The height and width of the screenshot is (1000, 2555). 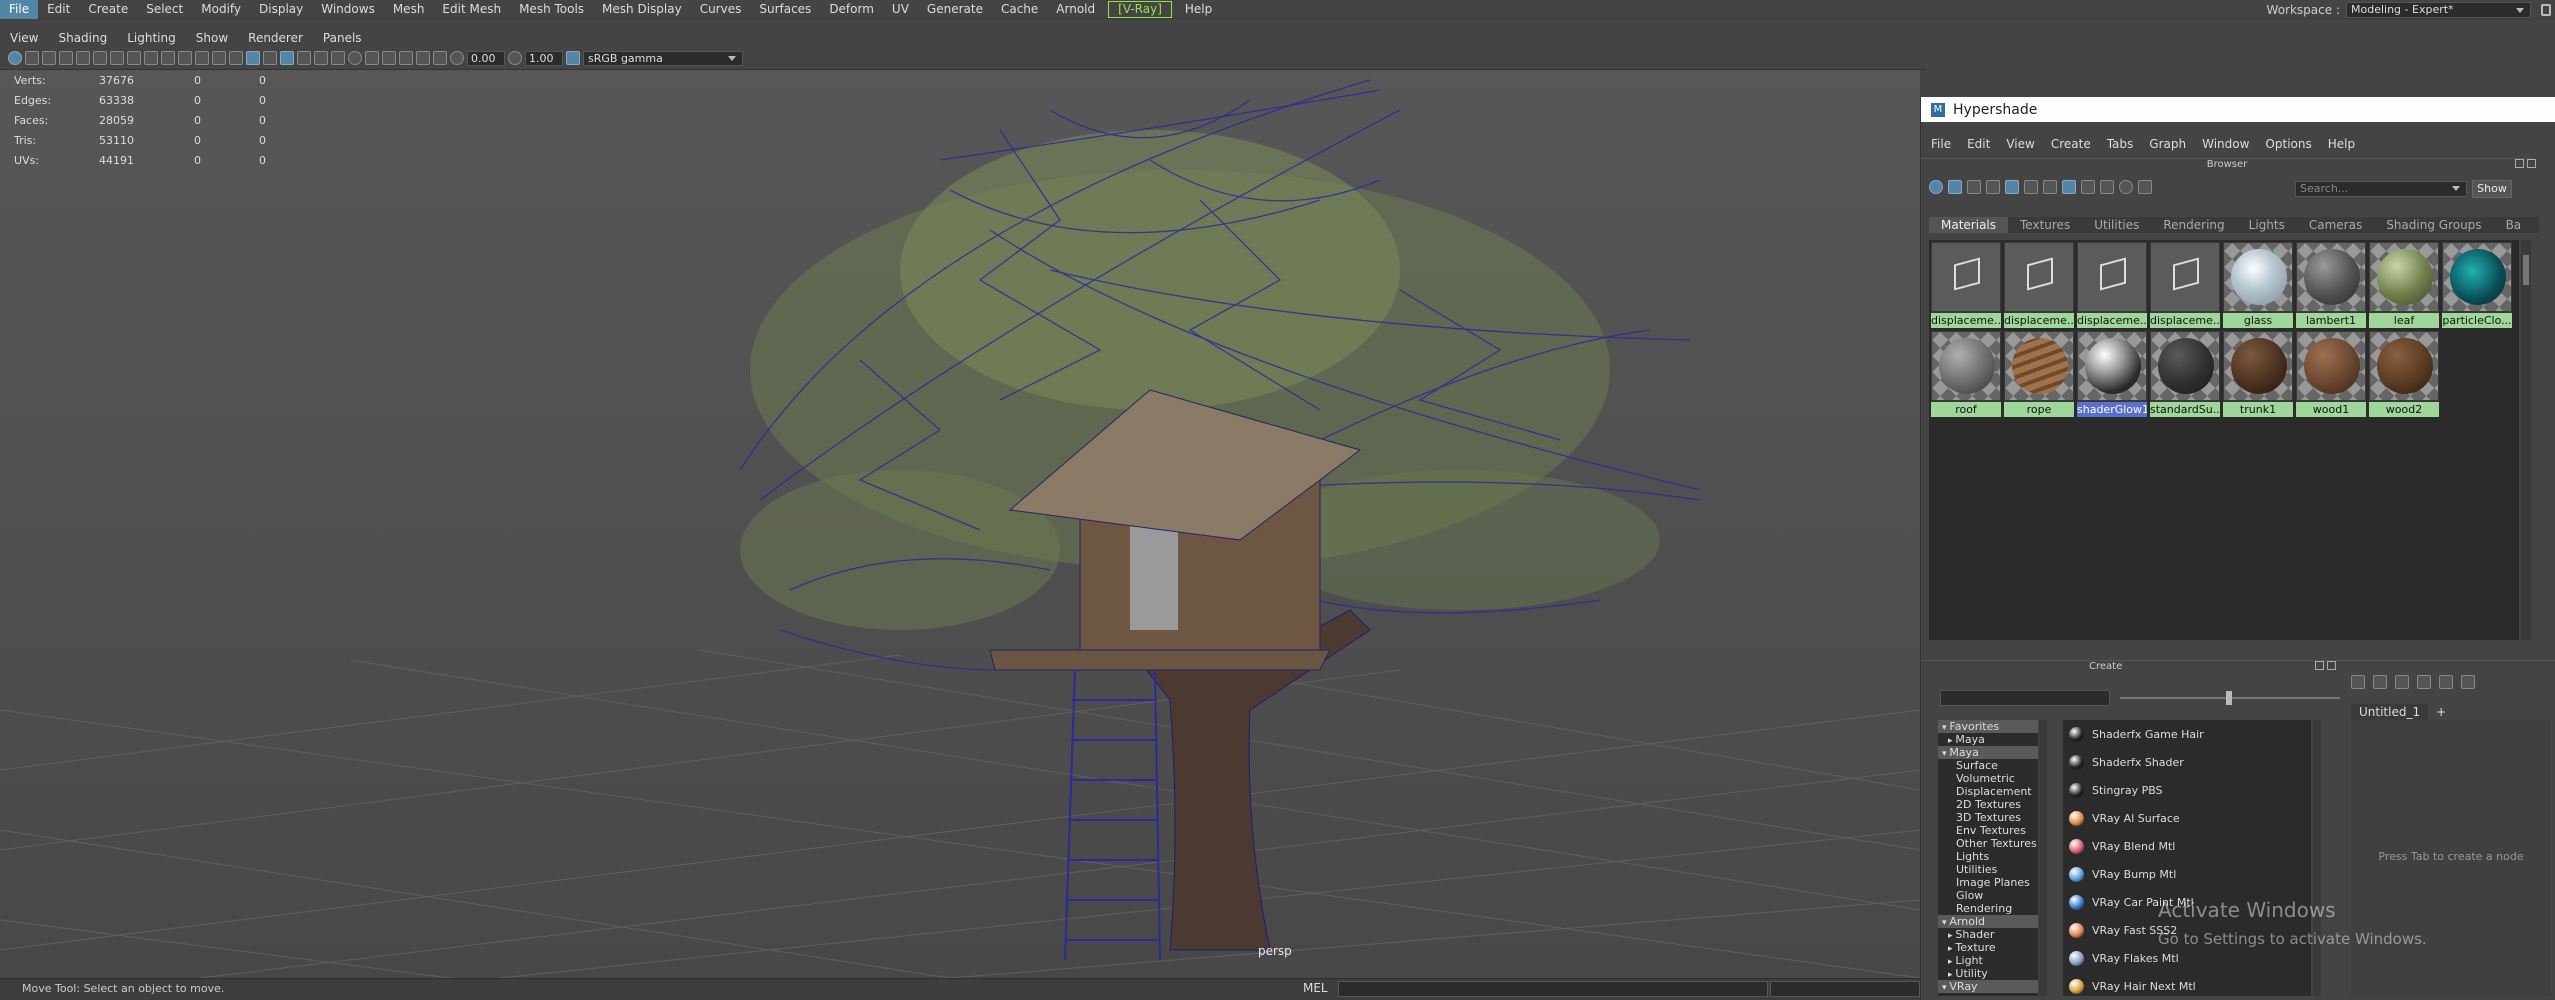 I want to click on add-tab-button: +, so click(x=2441, y=712).